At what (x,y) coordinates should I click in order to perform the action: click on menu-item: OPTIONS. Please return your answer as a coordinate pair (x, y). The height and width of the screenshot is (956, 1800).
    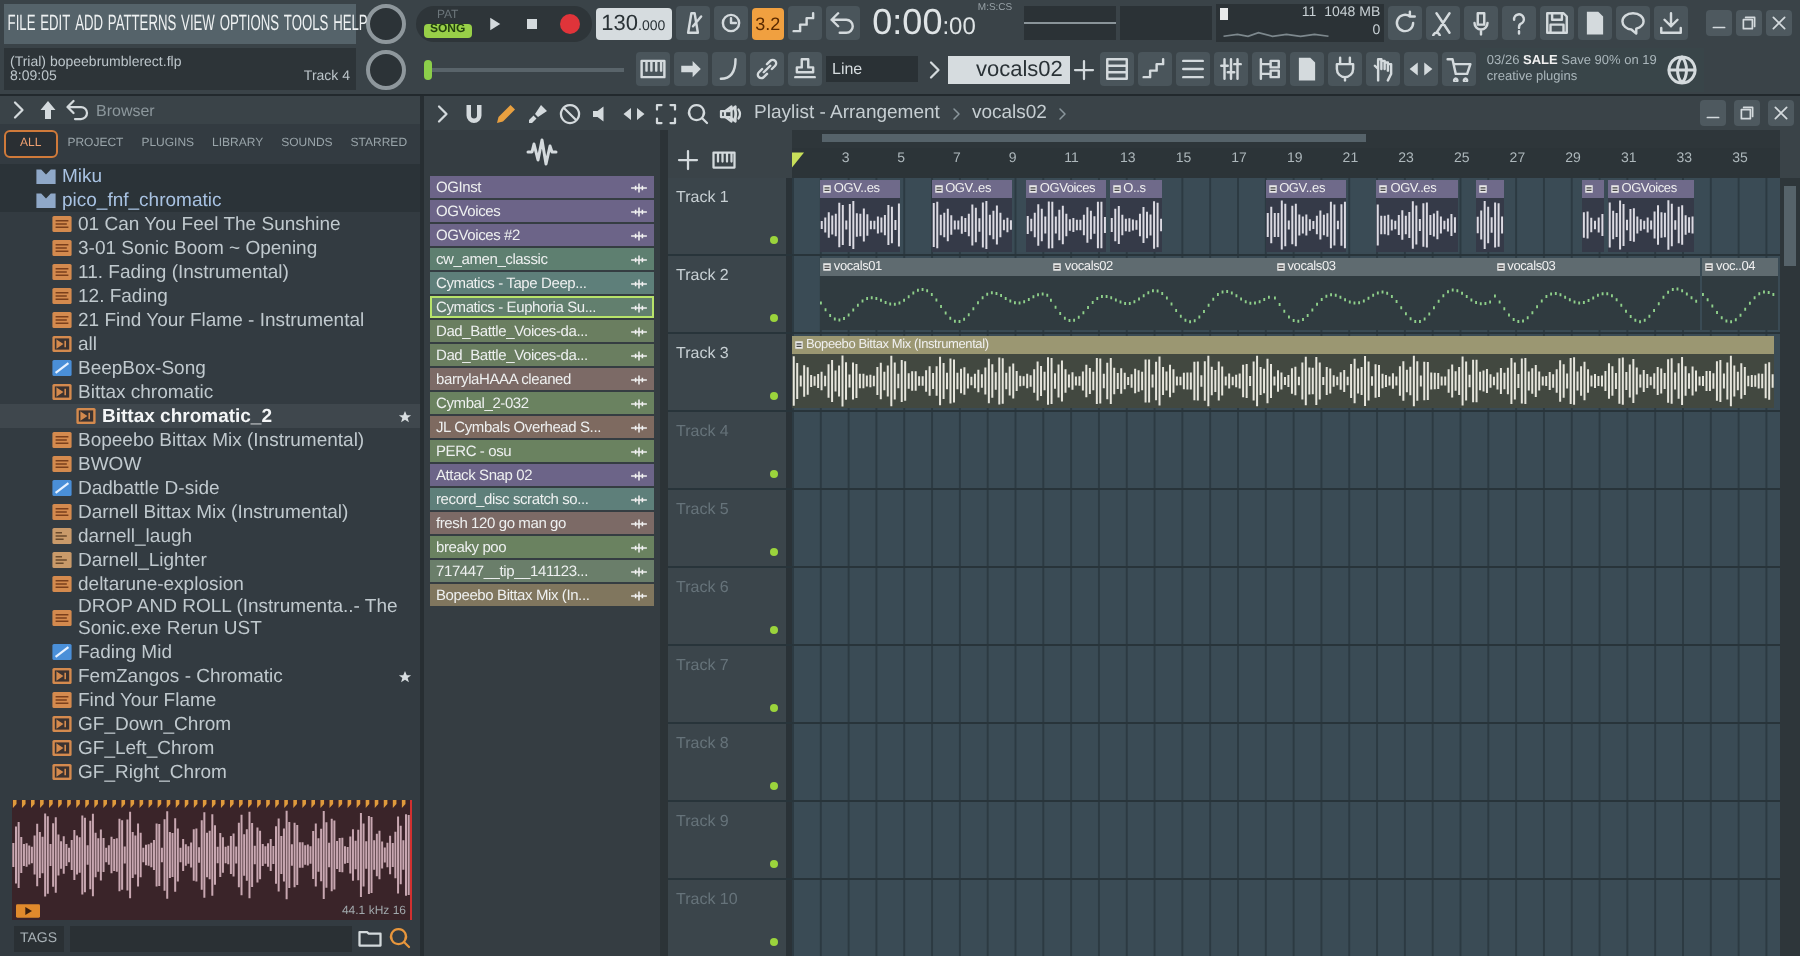
    Looking at the image, I should click on (249, 23).